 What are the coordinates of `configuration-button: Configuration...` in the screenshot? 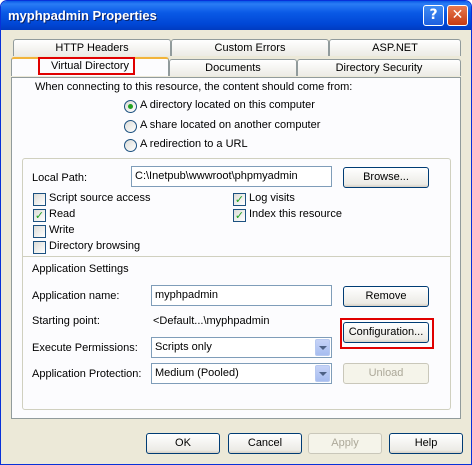 It's located at (386, 332).